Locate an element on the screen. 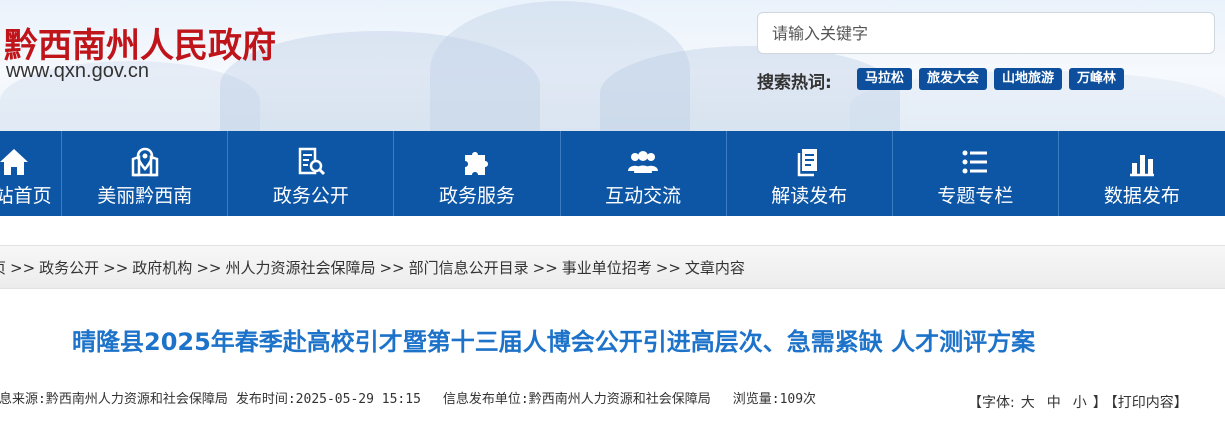  publish-time-label: 发布时间: is located at coordinates (265, 399).